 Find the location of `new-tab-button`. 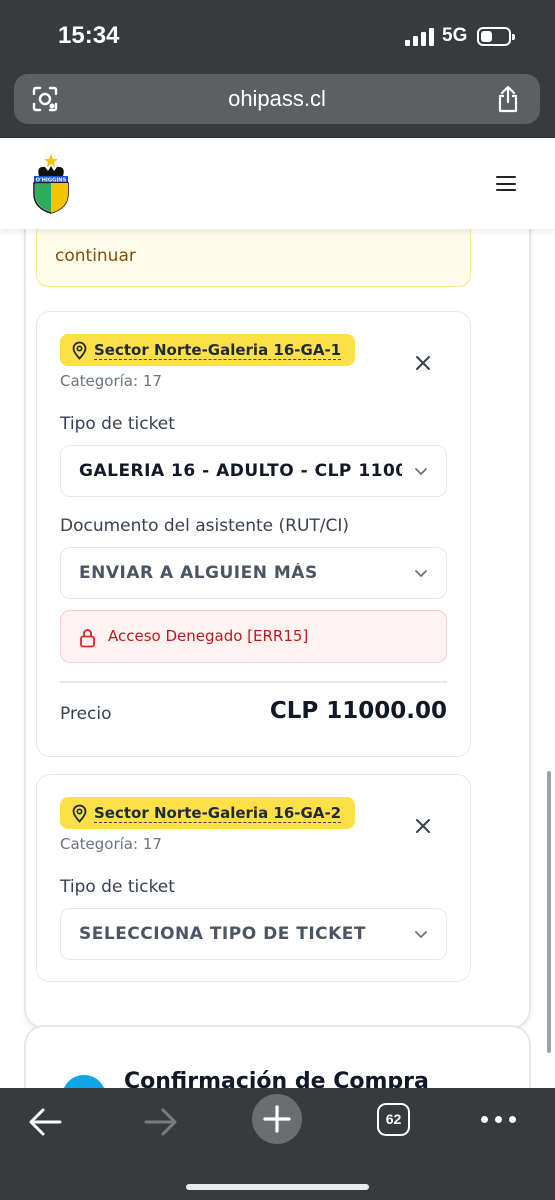

new-tab-button is located at coordinates (277, 1119).